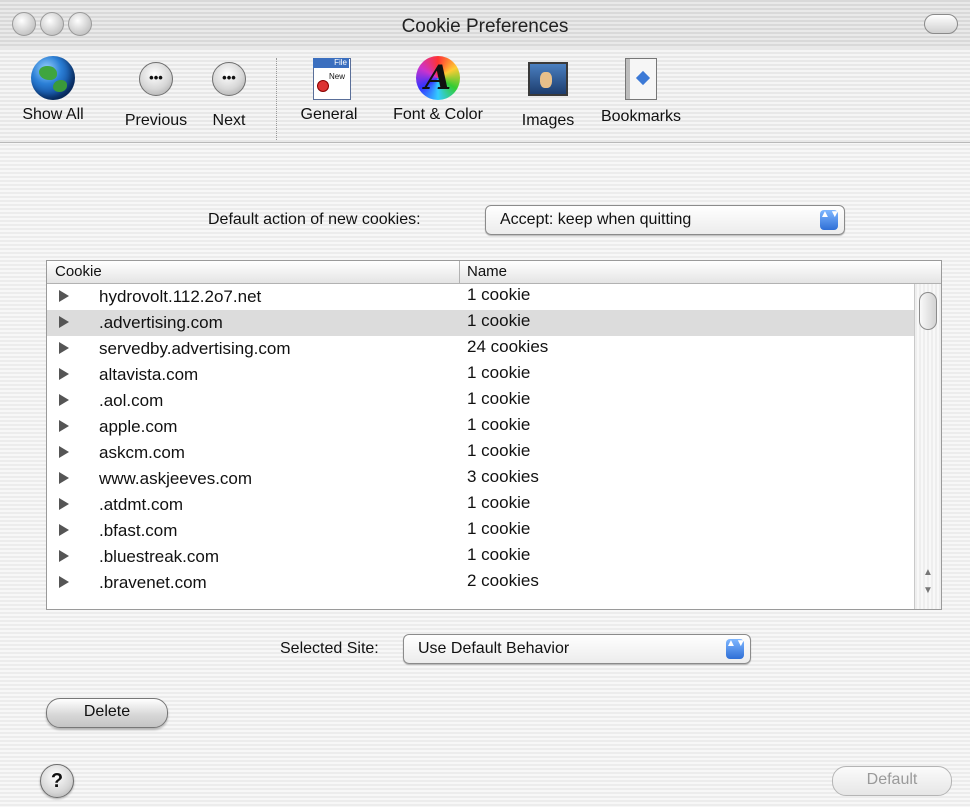 The image size is (970, 807). I want to click on toolbar-font-color: A Font & Color, so click(438, 90).